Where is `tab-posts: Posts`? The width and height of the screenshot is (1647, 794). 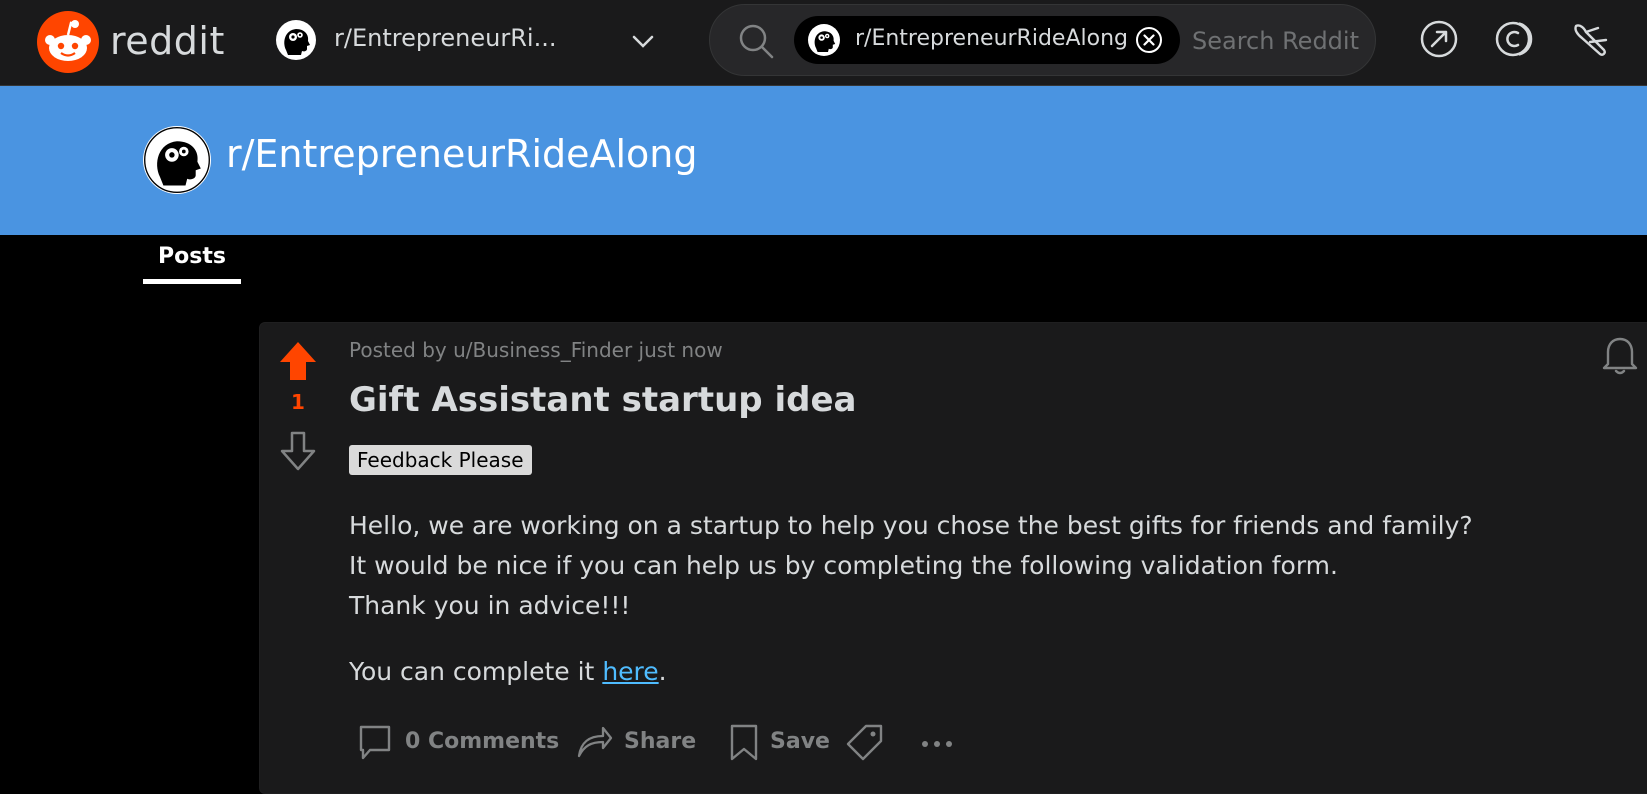
tab-posts: Posts is located at coordinates (192, 264).